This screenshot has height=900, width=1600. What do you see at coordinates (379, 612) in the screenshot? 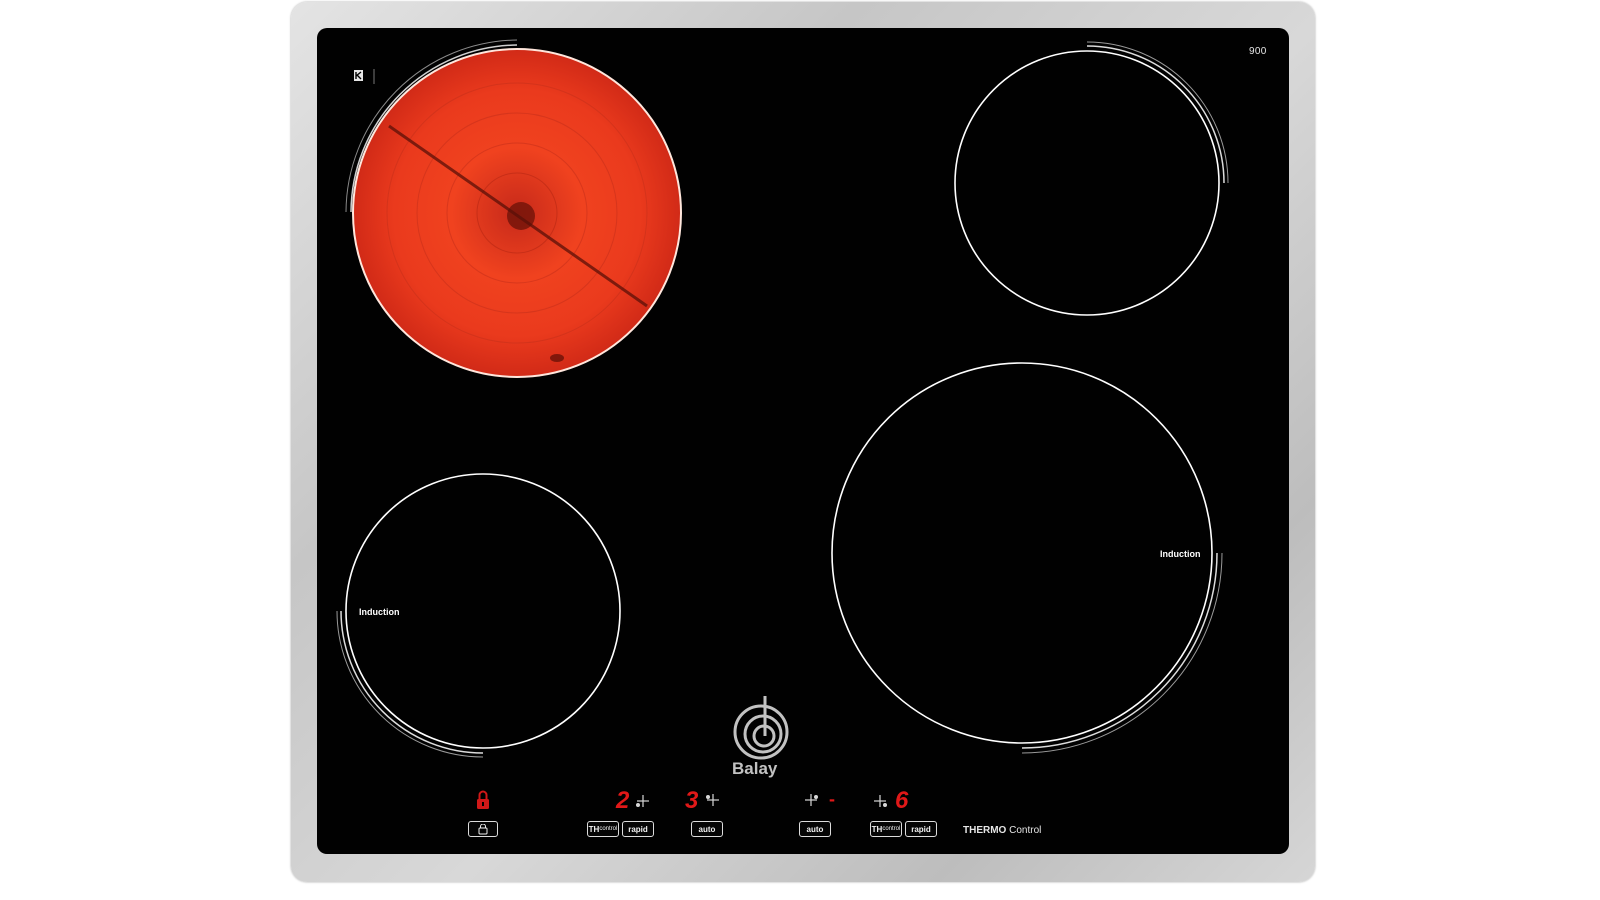
I see `front-left-zone-label: Induction` at bounding box center [379, 612].